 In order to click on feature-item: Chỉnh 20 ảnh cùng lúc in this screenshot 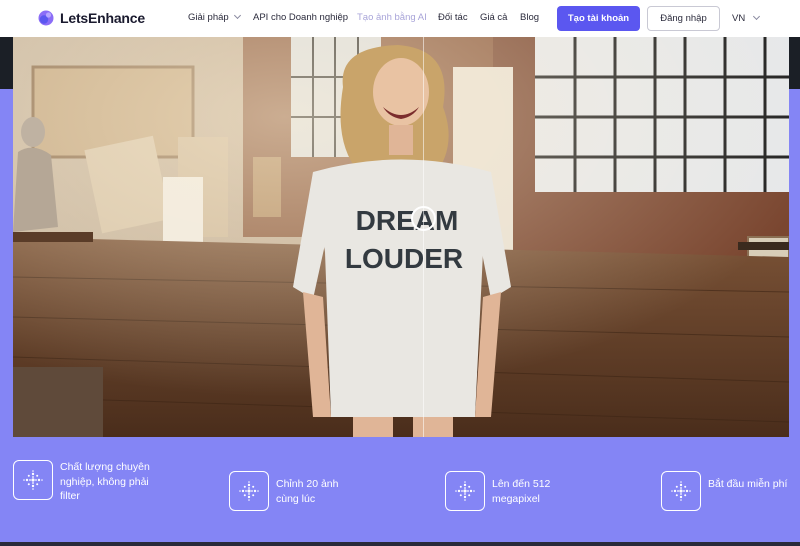, I will do `click(292, 491)`.